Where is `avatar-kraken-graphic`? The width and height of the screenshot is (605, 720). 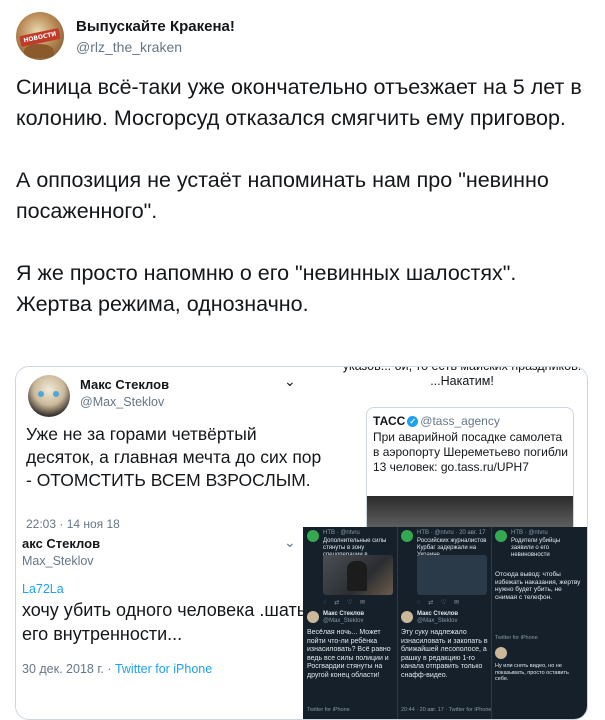
avatar-kraken-graphic is located at coordinates (39, 51).